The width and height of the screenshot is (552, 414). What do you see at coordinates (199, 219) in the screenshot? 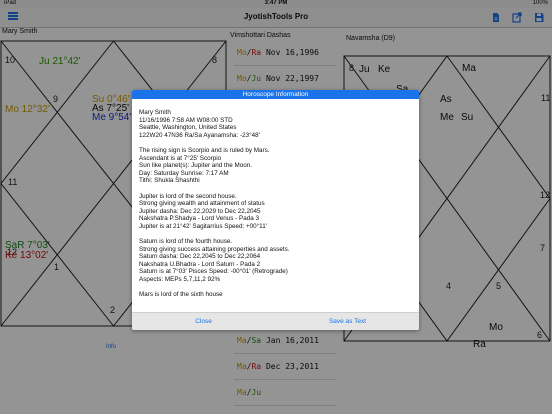
I see `info-line: Nakshatra P.Shadya - Lord Venus - Pada 3` at bounding box center [199, 219].